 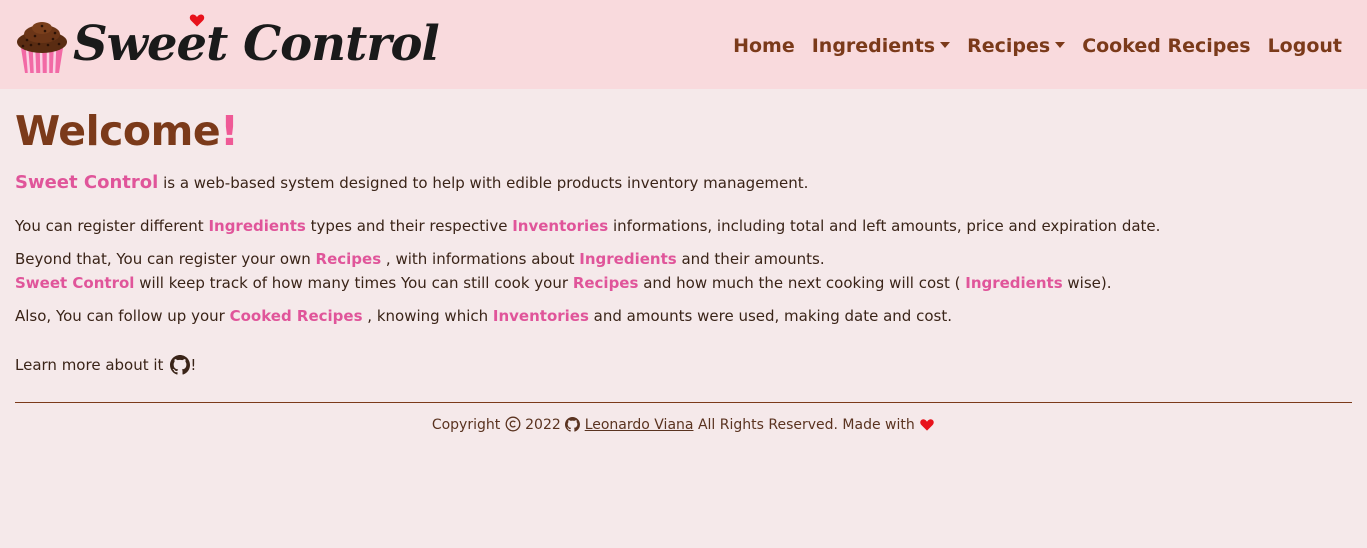 I want to click on highlight-cooked-recipes: Cooked Recipes, so click(x=296, y=316).